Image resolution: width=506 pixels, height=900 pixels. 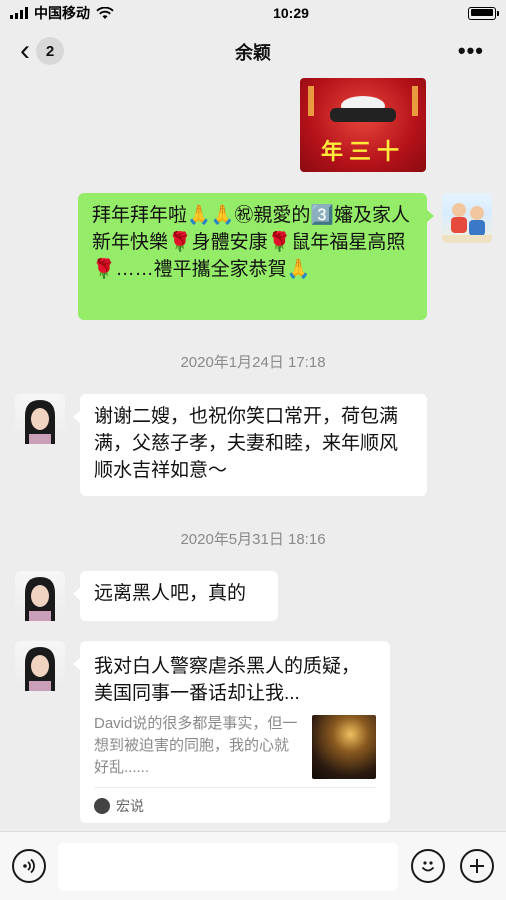 What do you see at coordinates (170, 593) in the screenshot?
I see `reply-text: 远离黑人吧，真的` at bounding box center [170, 593].